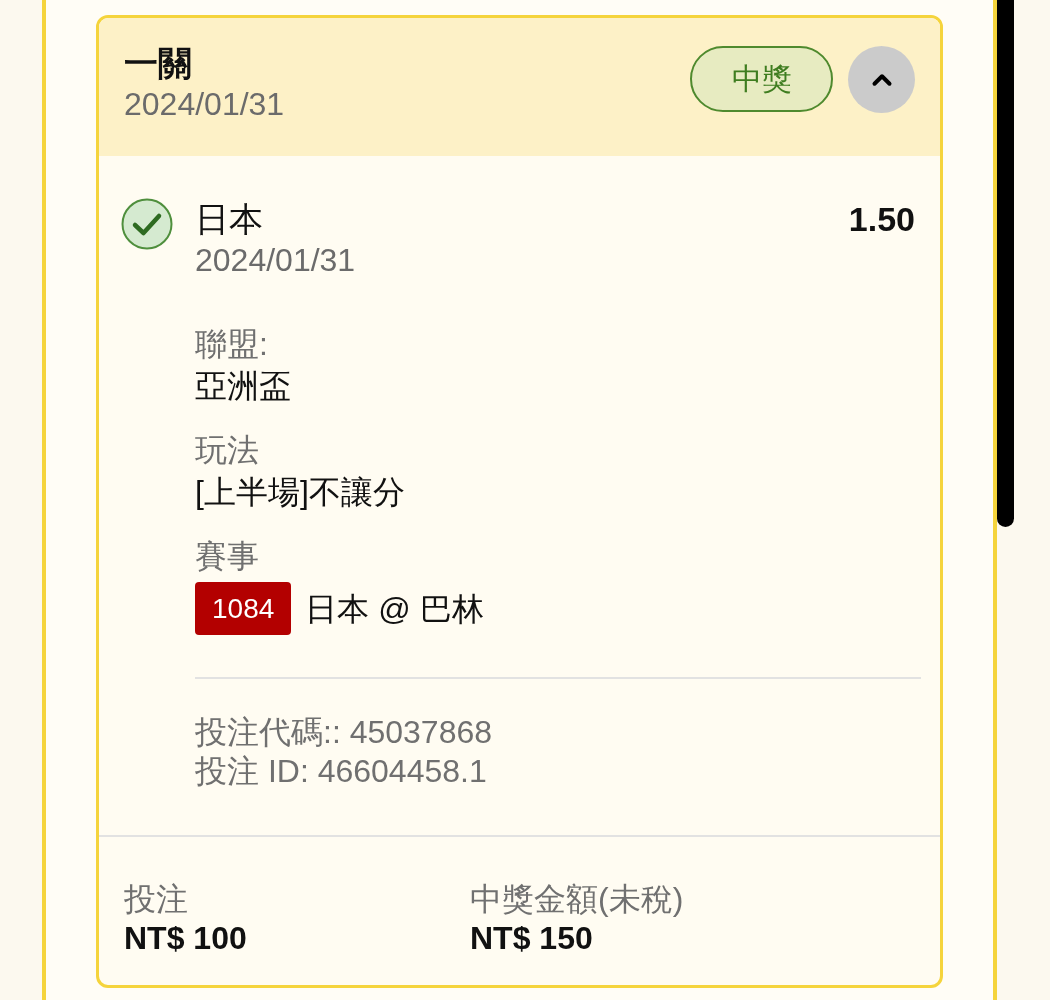 The height and width of the screenshot is (1000, 1050). I want to click on match-code-badge: 1084, so click(243, 608).